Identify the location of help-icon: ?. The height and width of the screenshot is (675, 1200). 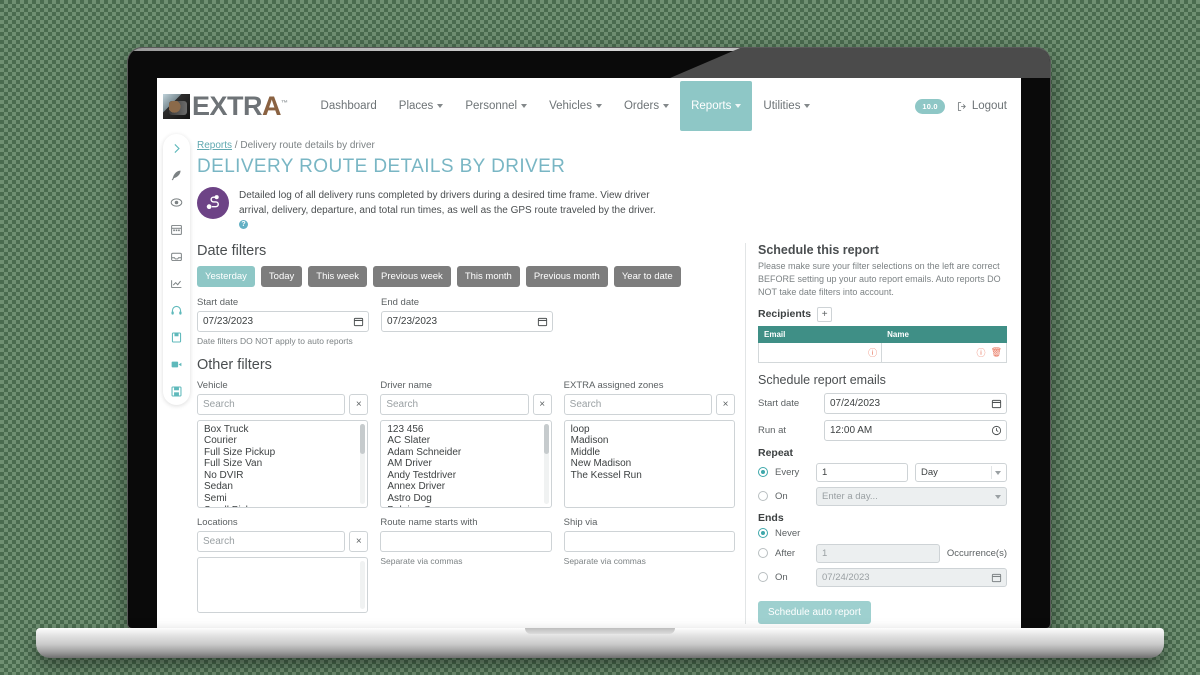
(243, 224).